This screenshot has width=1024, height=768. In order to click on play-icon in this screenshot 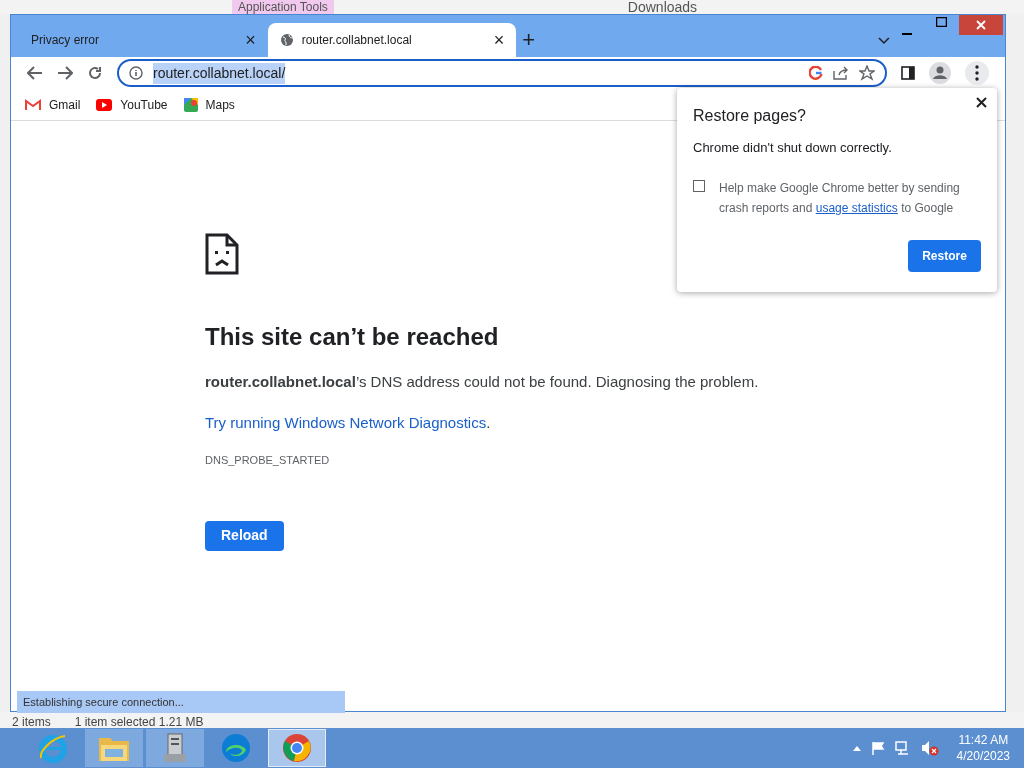, I will do `click(104, 104)`.